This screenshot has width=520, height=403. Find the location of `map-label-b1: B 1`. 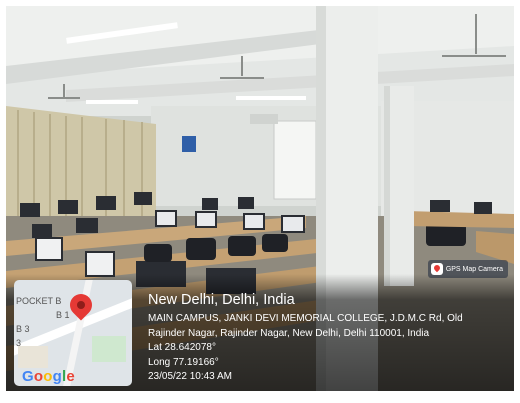

map-label-b1: B 1 is located at coordinates (63, 315).